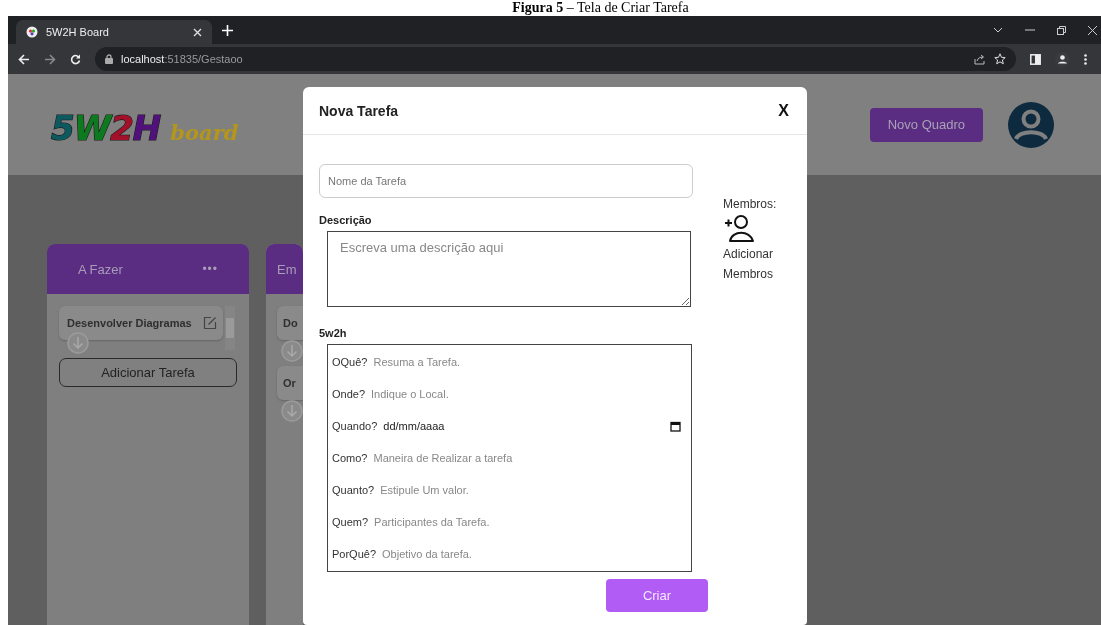 This screenshot has height=625, width=1101. Describe the element at coordinates (24, 59) in the screenshot. I see `back-icon` at that location.